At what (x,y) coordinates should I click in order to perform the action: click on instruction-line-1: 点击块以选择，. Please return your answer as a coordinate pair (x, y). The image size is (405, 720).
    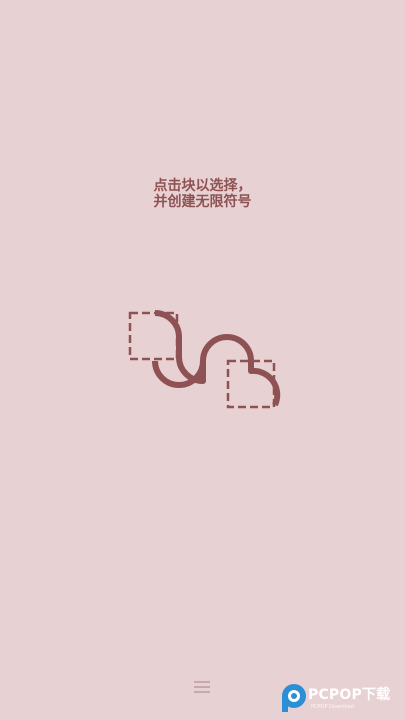
    Looking at the image, I should click on (202, 186).